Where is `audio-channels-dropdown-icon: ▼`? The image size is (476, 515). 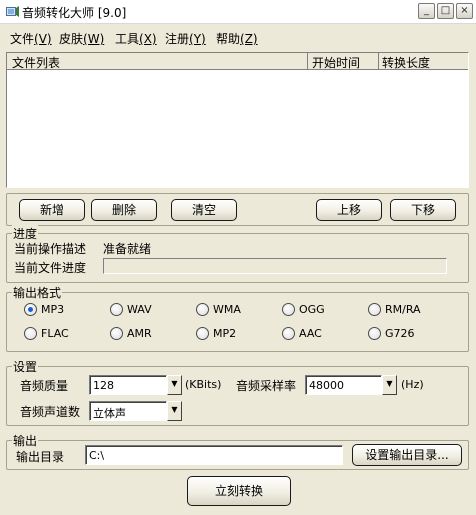
audio-channels-dropdown-icon: ▼ is located at coordinates (174, 411).